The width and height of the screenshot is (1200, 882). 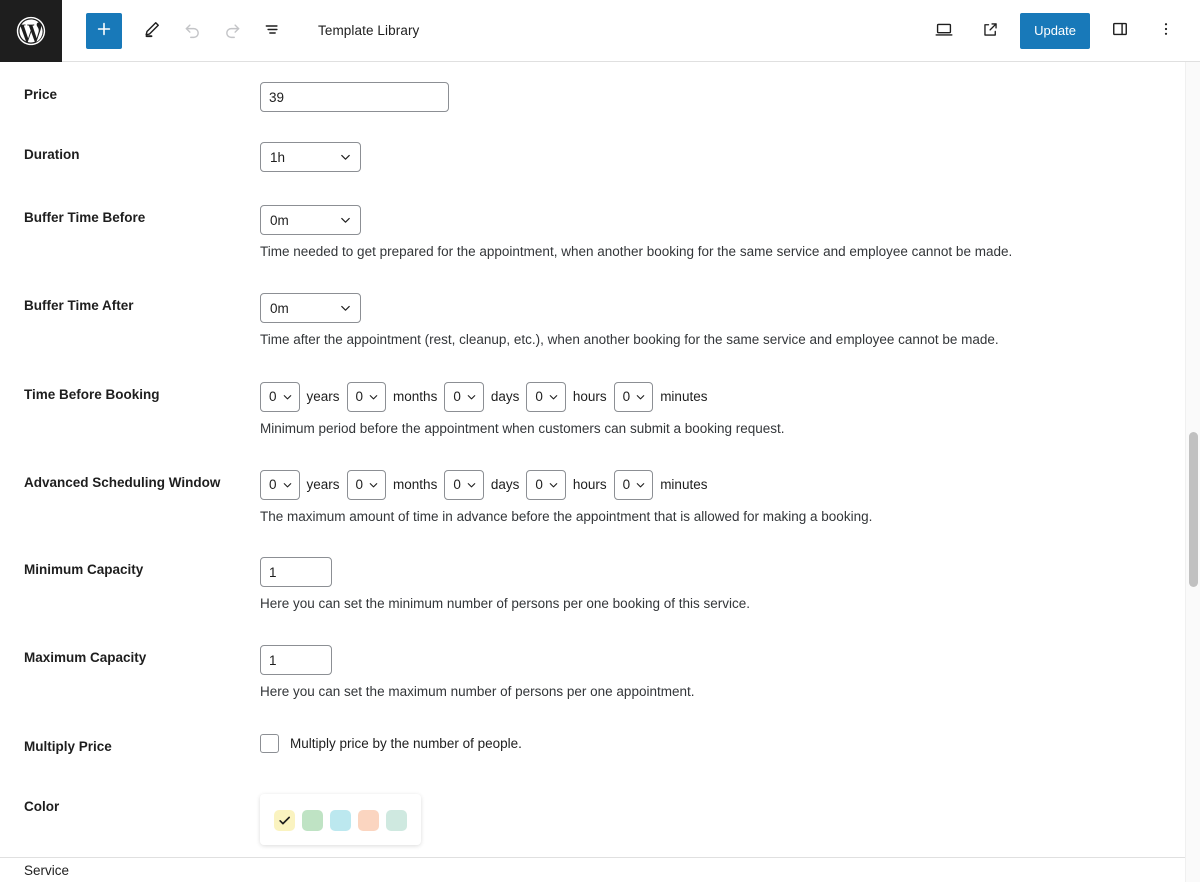 I want to click on document-outline-icon, so click(x=272, y=31).